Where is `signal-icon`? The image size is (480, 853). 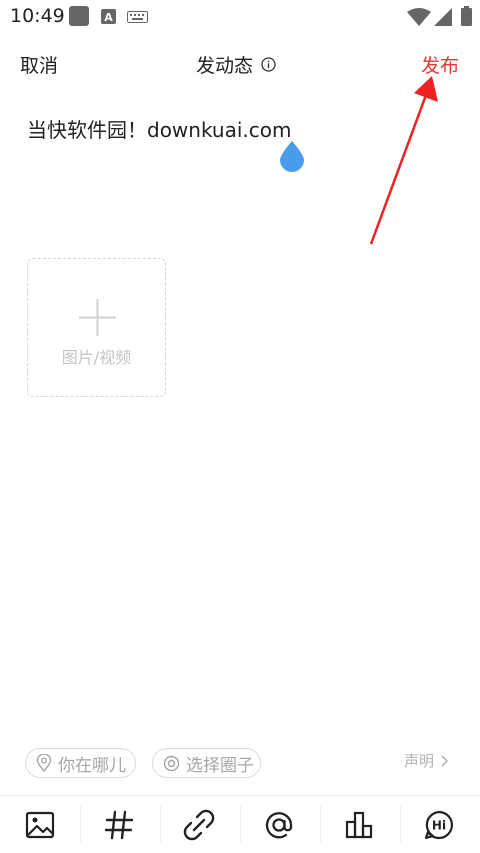 signal-icon is located at coordinates (443, 17).